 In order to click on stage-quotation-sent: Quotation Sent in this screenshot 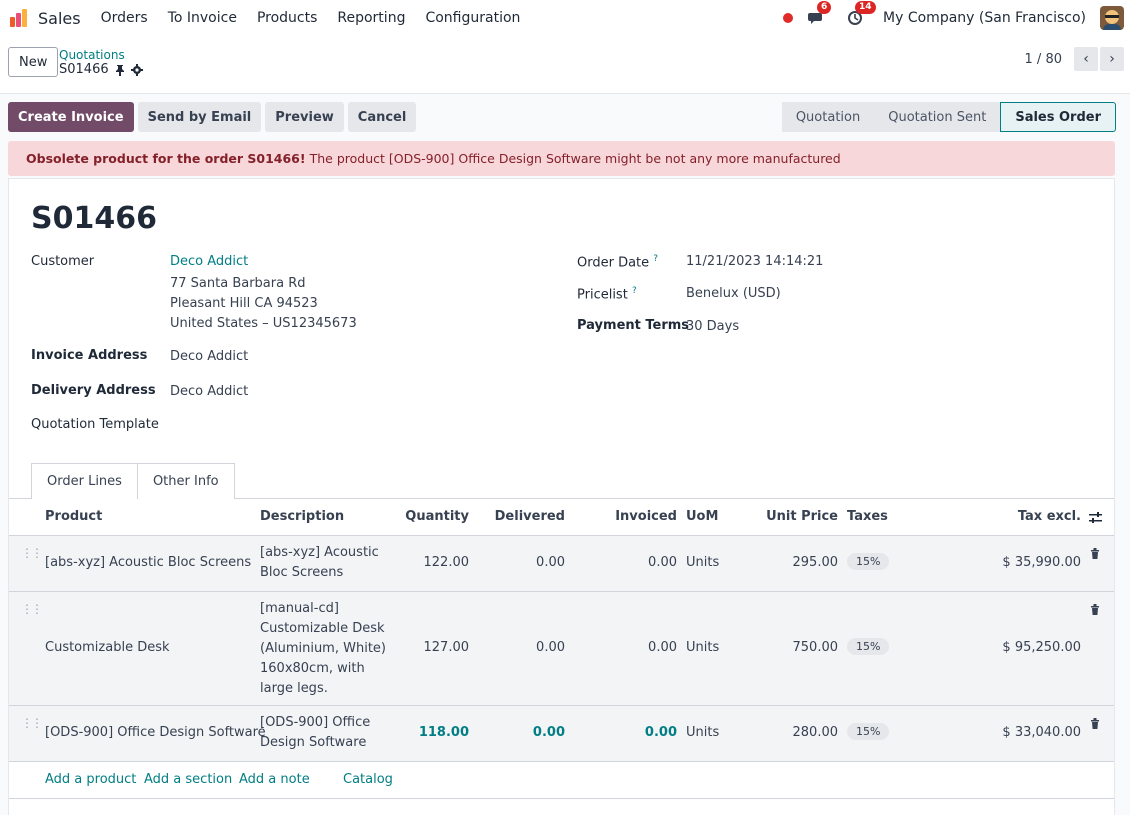, I will do `click(937, 117)`.